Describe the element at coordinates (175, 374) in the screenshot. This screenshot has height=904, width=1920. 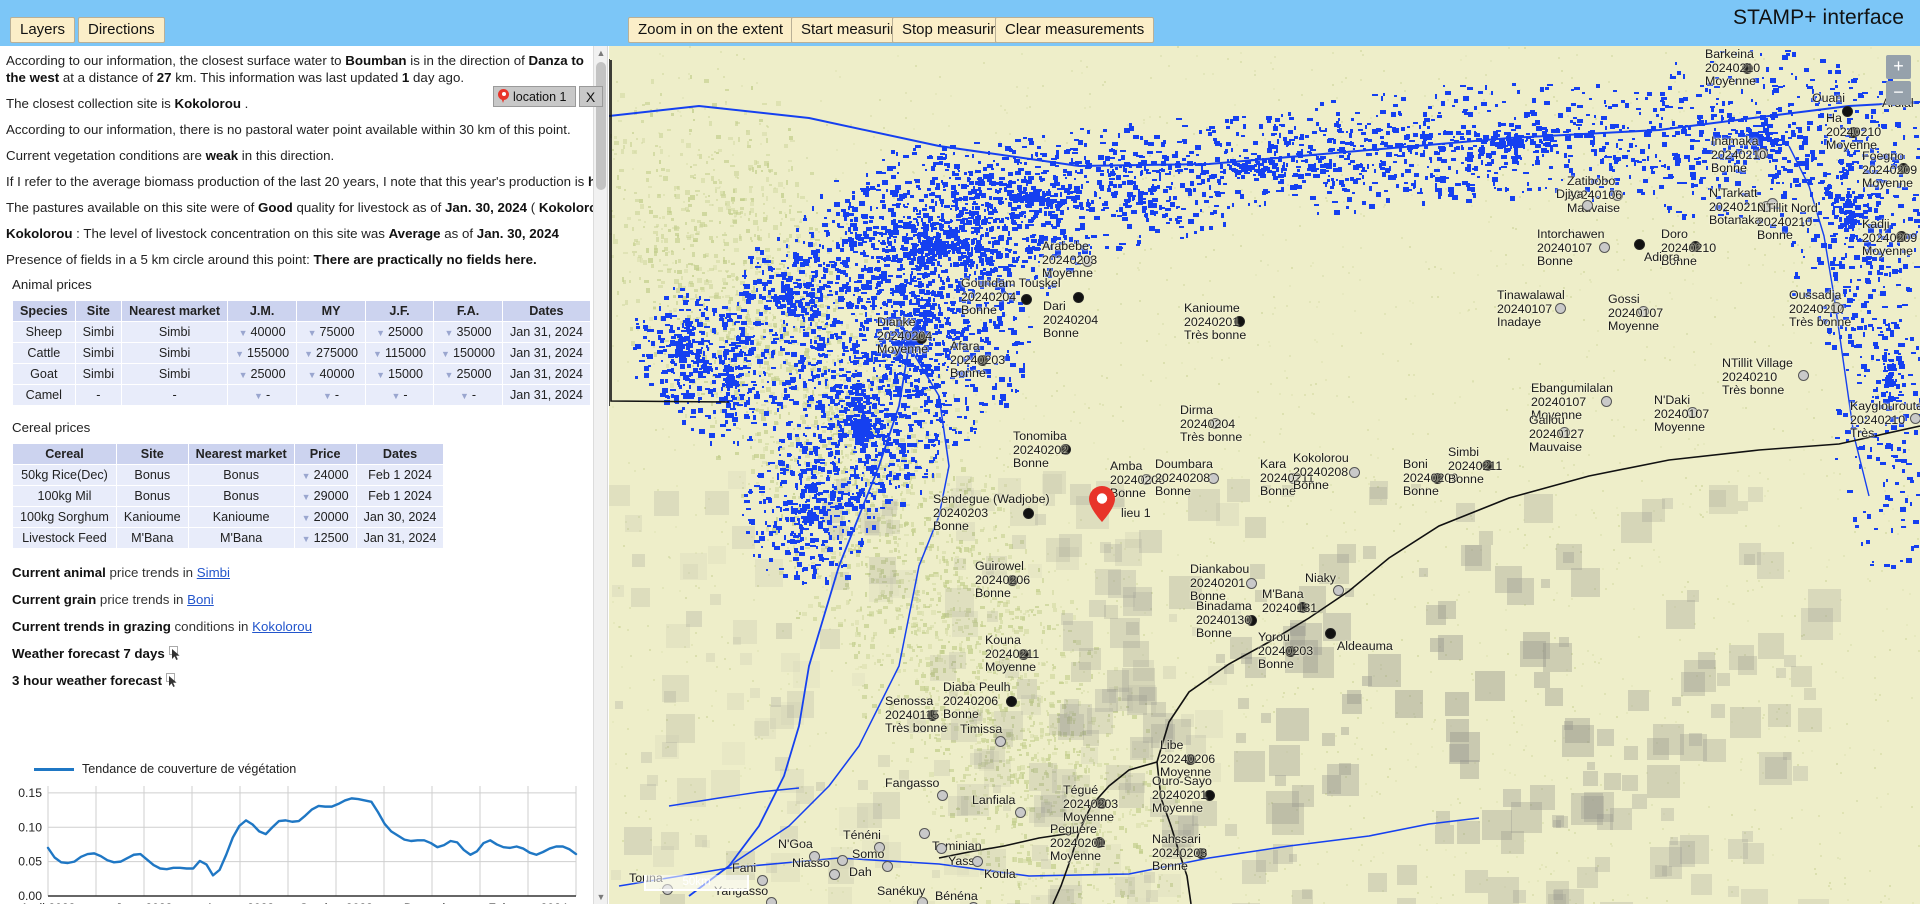
I see `table-cell: Simbi` at that location.